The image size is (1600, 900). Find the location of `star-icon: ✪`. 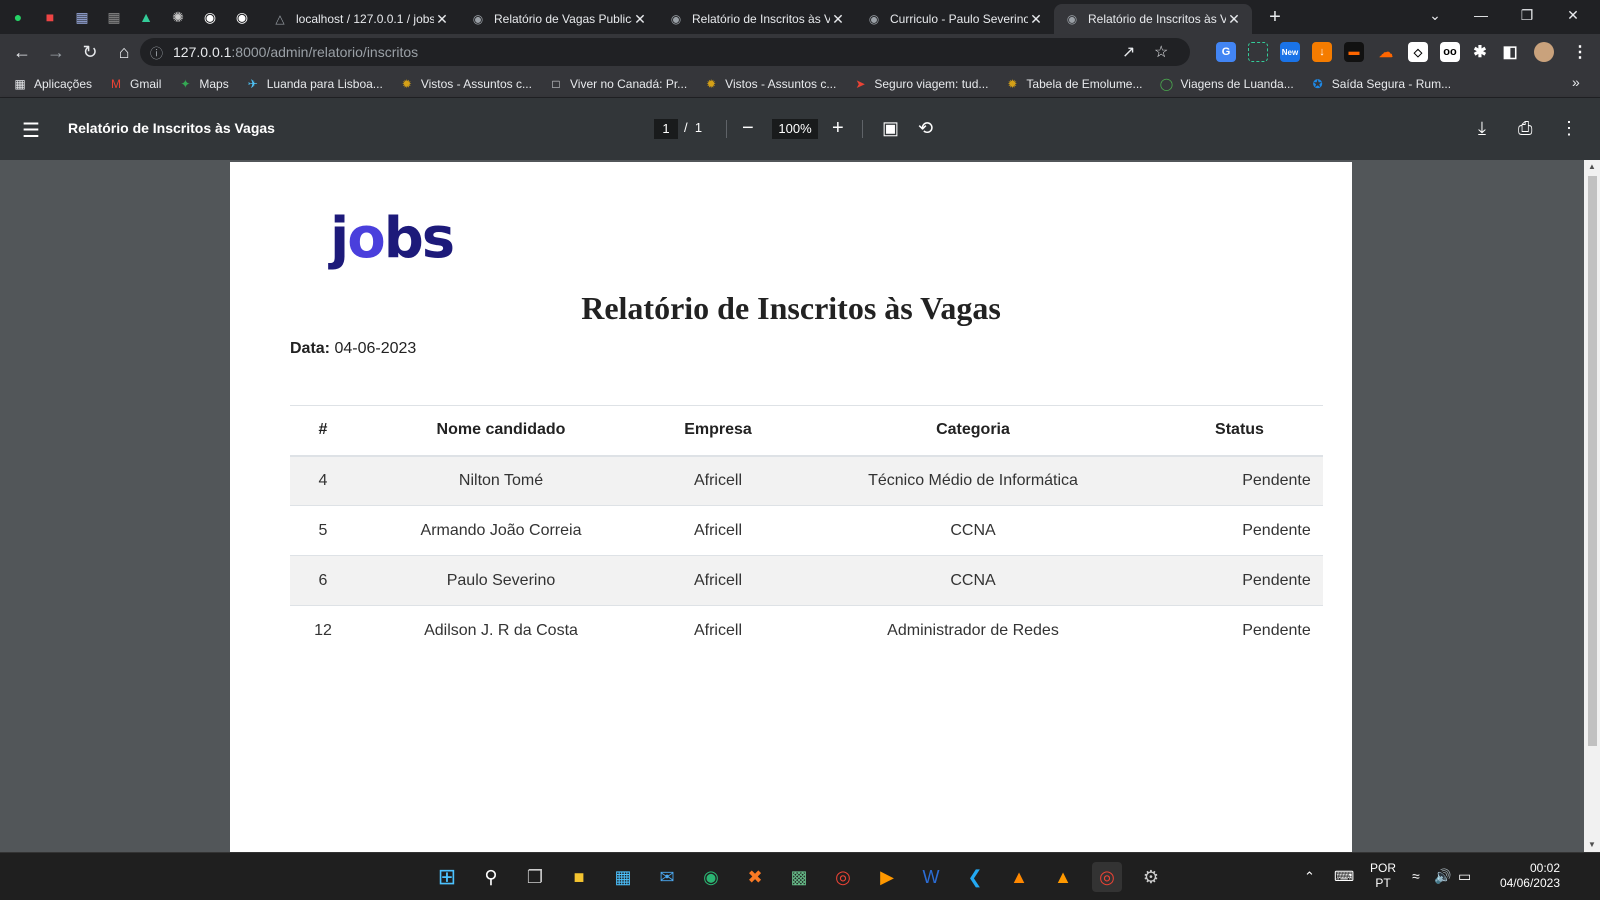

star-icon: ✪ is located at coordinates (1317, 83).